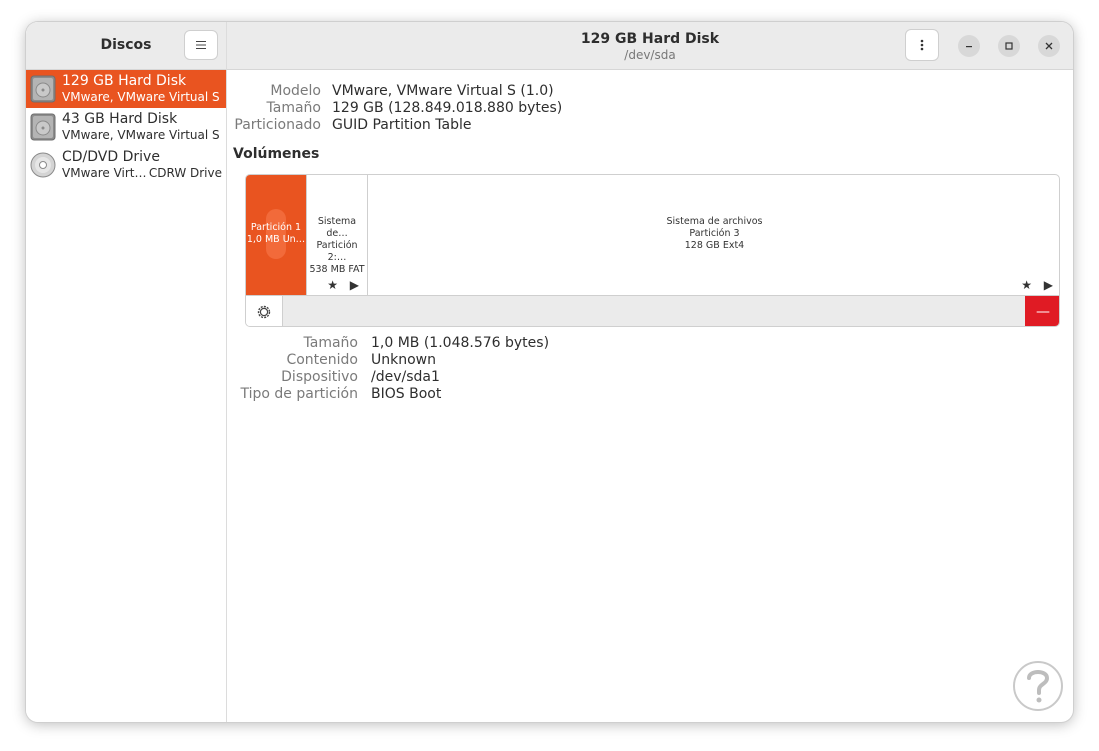 The height and width of the screenshot is (751, 1099). What do you see at coordinates (126, 46) in the screenshot?
I see `sidebar-header: Discos` at bounding box center [126, 46].